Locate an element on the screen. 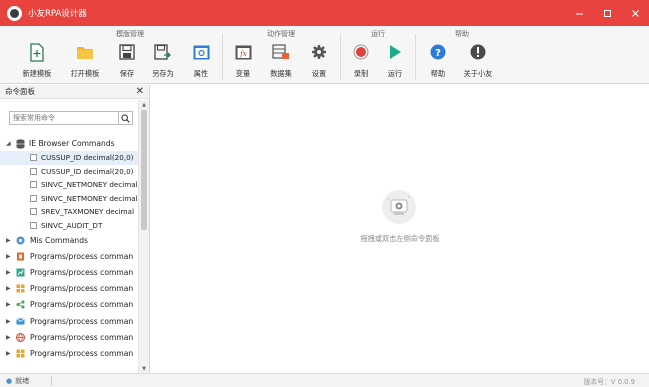  maximize-icon is located at coordinates (607, 13).